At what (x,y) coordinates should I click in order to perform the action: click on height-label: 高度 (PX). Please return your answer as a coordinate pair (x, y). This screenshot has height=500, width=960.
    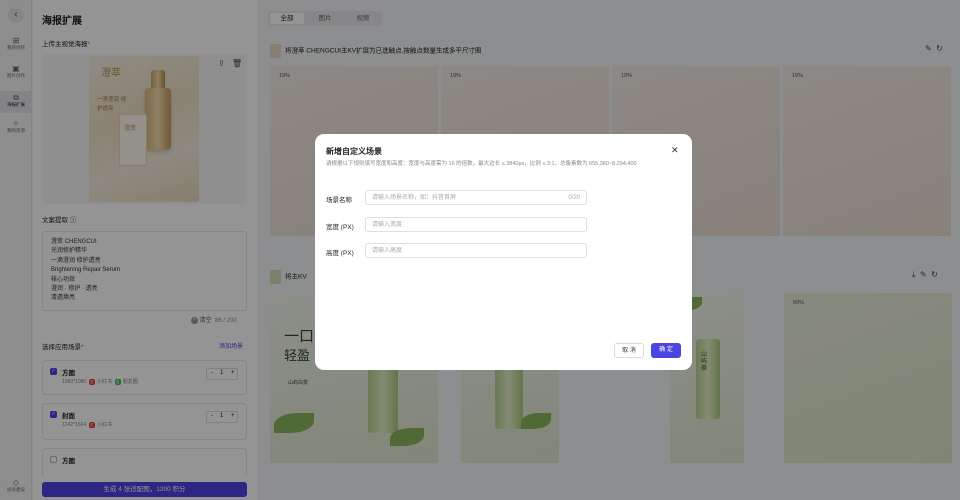
    Looking at the image, I should click on (340, 253).